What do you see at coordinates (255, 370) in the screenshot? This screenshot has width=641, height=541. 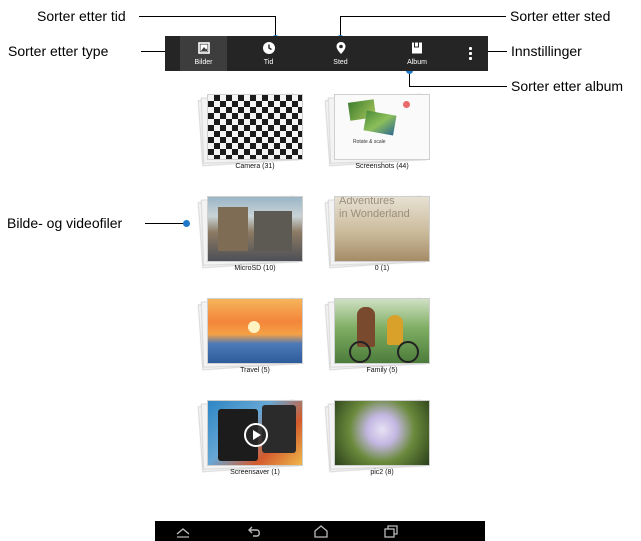 I see `album-caption: Travel (5)` at bounding box center [255, 370].